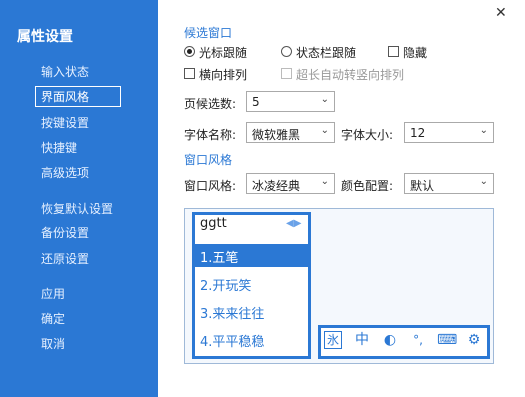 The width and height of the screenshot is (525, 397). What do you see at coordinates (208, 160) in the screenshot?
I see `section-window-style: 窗口风格` at bounding box center [208, 160].